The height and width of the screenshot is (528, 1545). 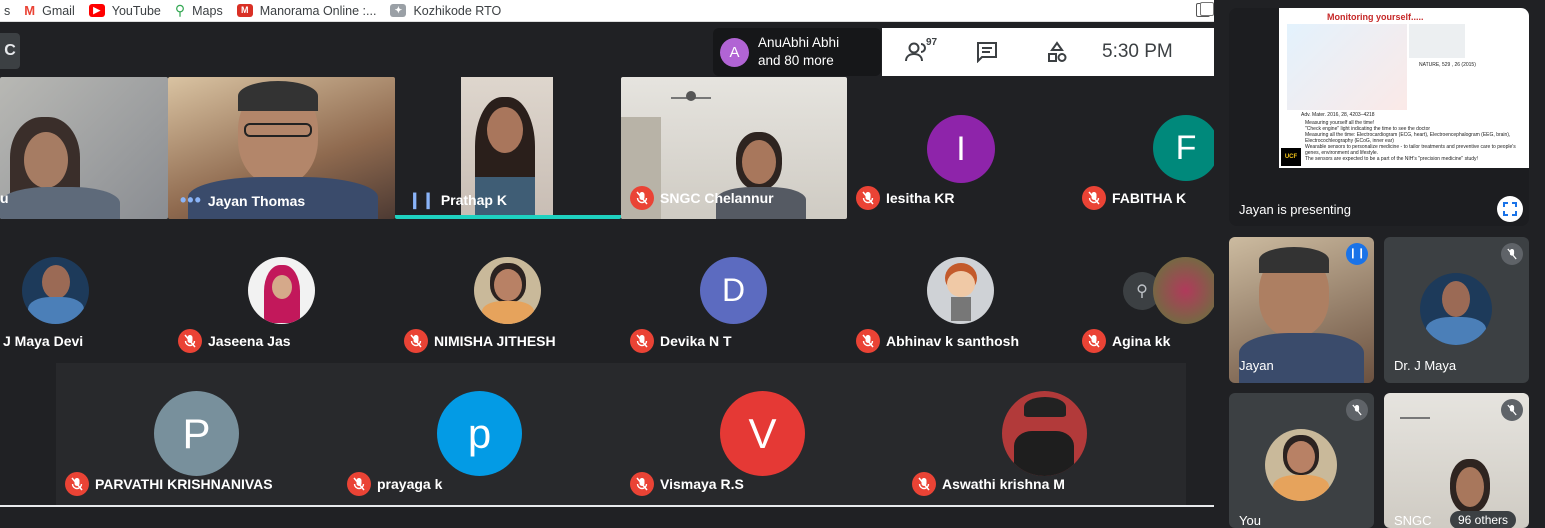 What do you see at coordinates (1413, 520) in the screenshot?
I see `participant-name: SNGC` at bounding box center [1413, 520].